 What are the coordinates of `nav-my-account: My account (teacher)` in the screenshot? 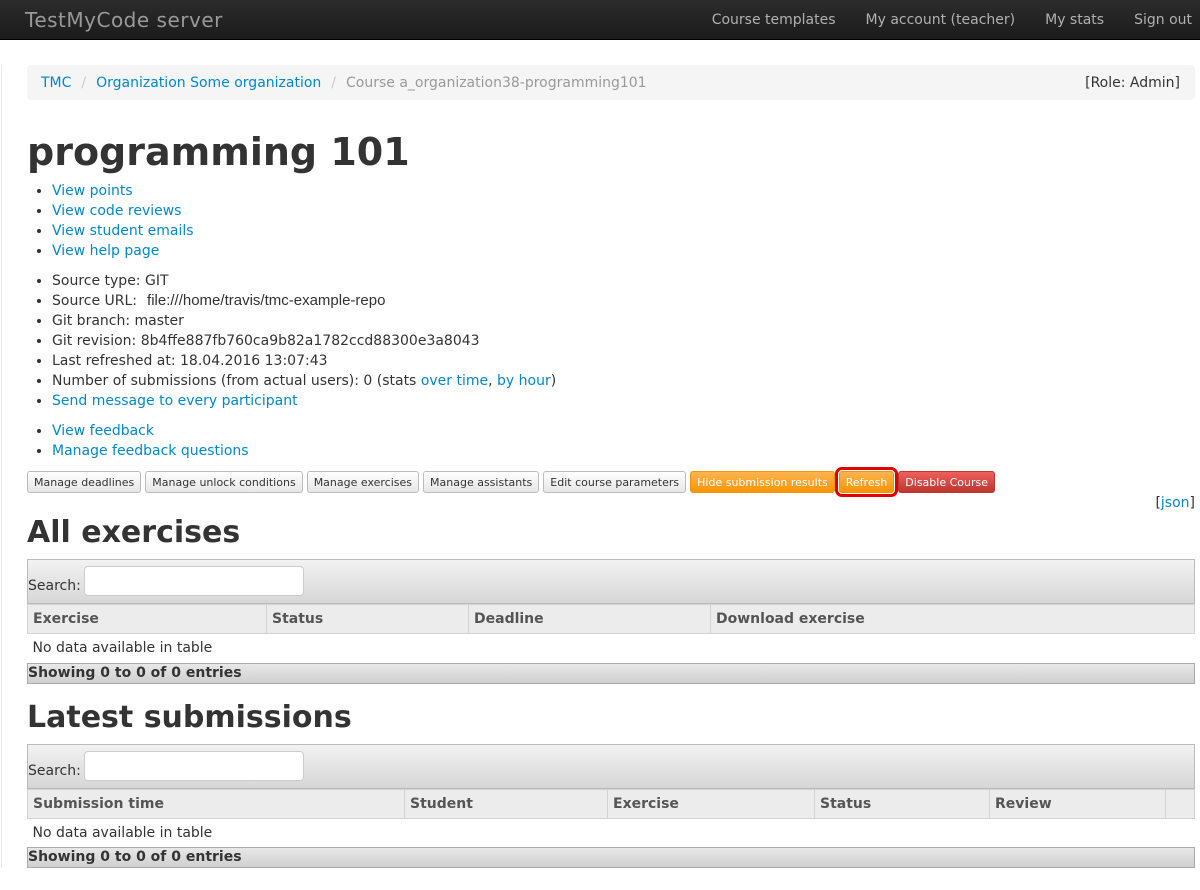 It's located at (926, 20).